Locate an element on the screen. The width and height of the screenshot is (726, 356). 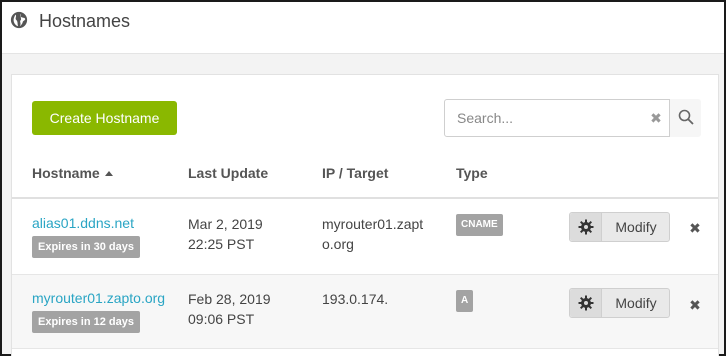
table-header: Hostname Last Update IP / Target Type is located at coordinates (365, 174).